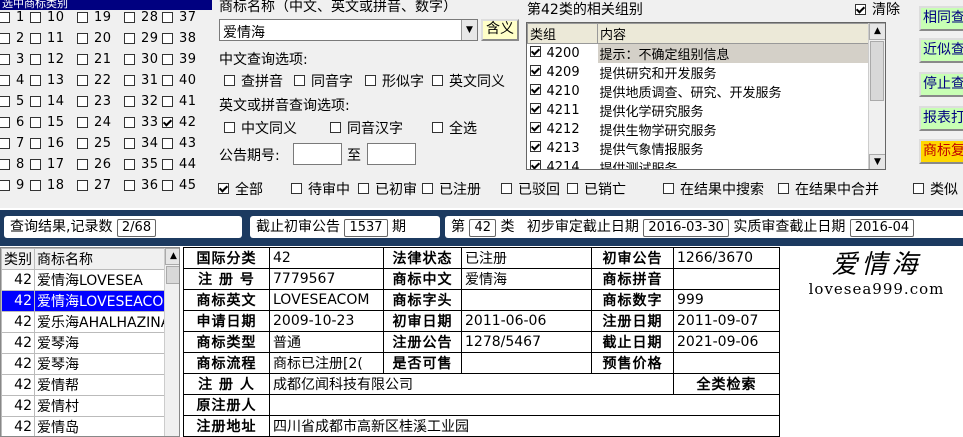 The image size is (963, 437). I want to click on groups-scrollbar: ▲ ▼, so click(876, 96).